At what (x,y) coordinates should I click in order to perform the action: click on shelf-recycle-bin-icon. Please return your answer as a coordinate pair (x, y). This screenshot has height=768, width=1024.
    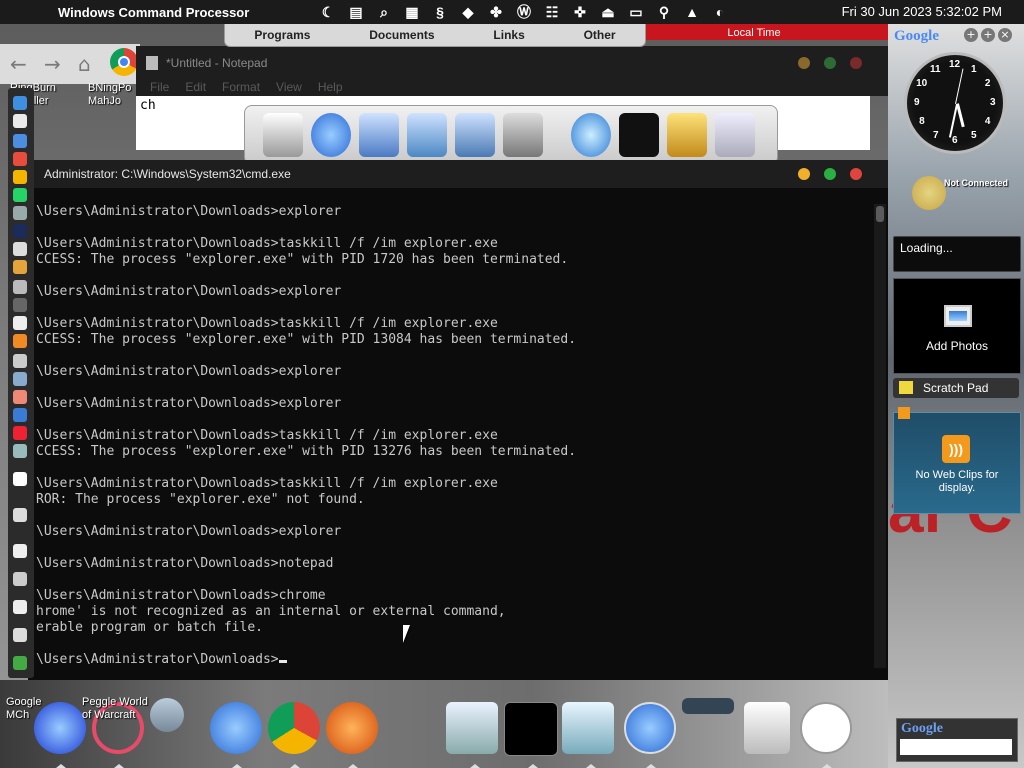
    Looking at the image, I should click on (735, 135).